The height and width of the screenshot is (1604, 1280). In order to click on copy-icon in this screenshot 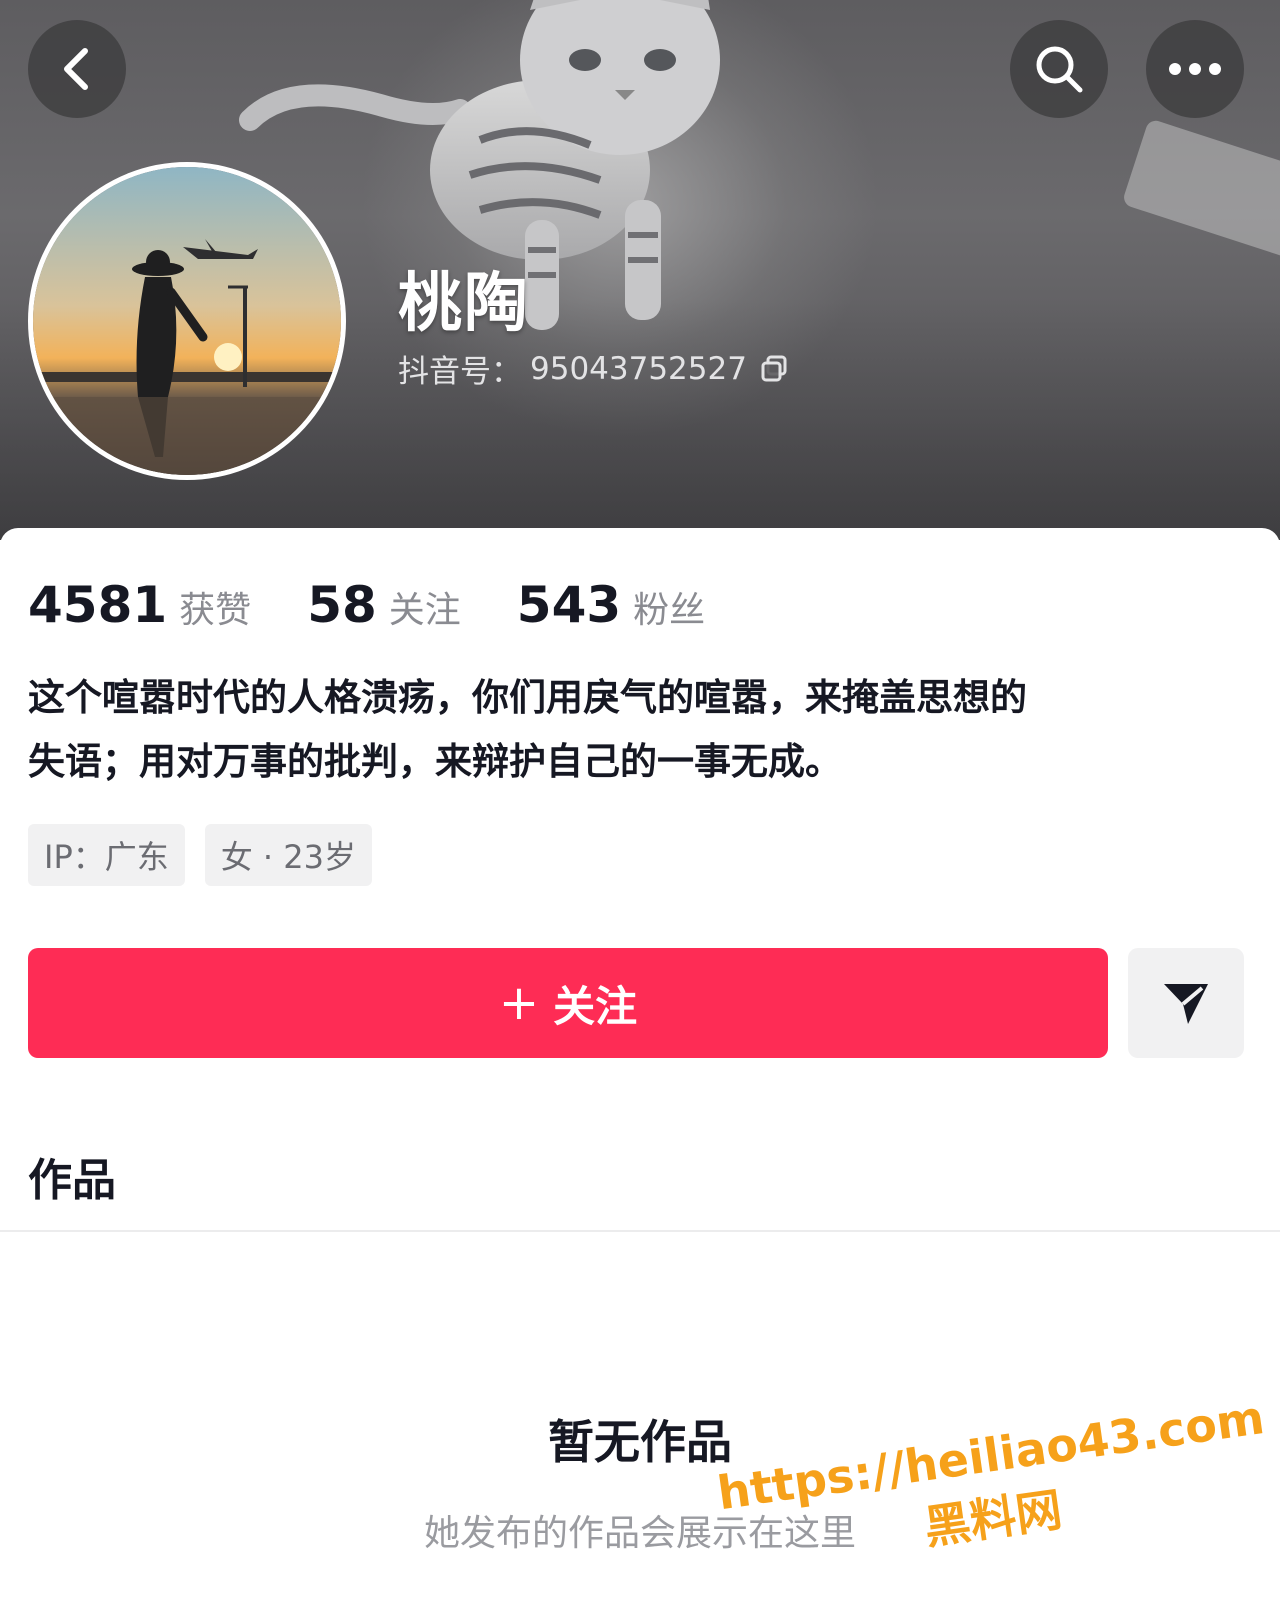, I will do `click(774, 369)`.